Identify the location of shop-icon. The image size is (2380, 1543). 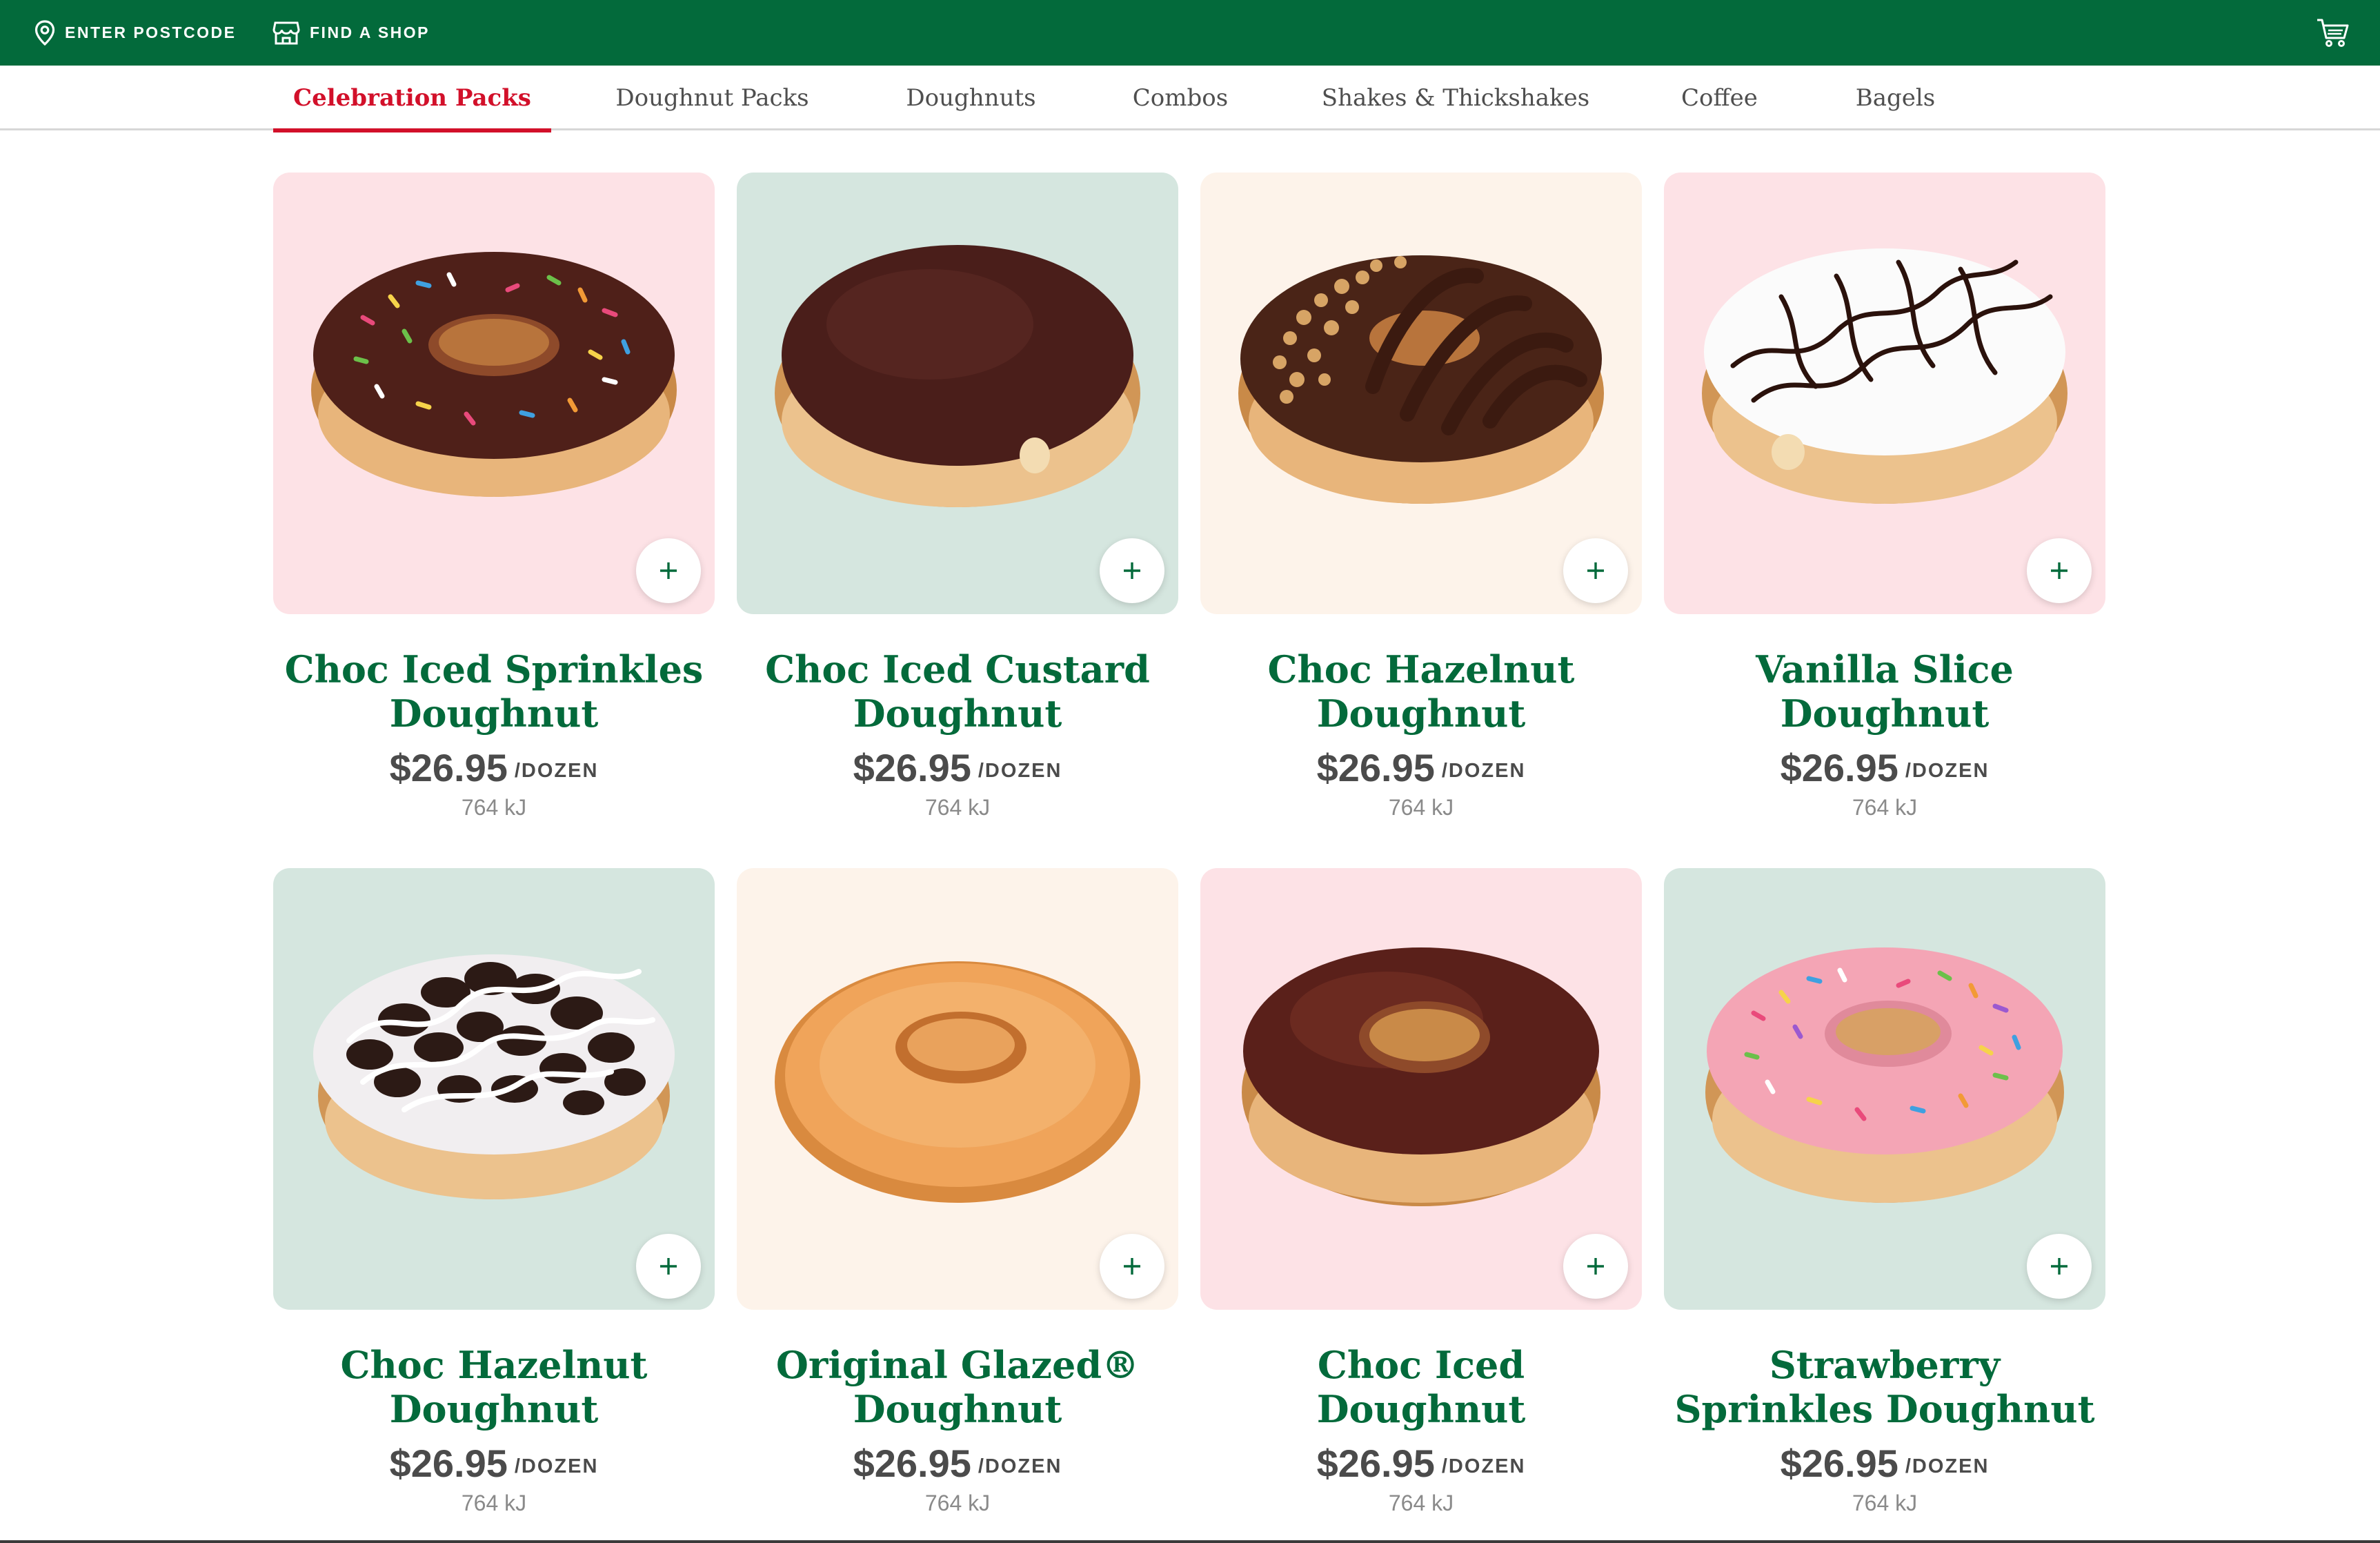
(286, 32).